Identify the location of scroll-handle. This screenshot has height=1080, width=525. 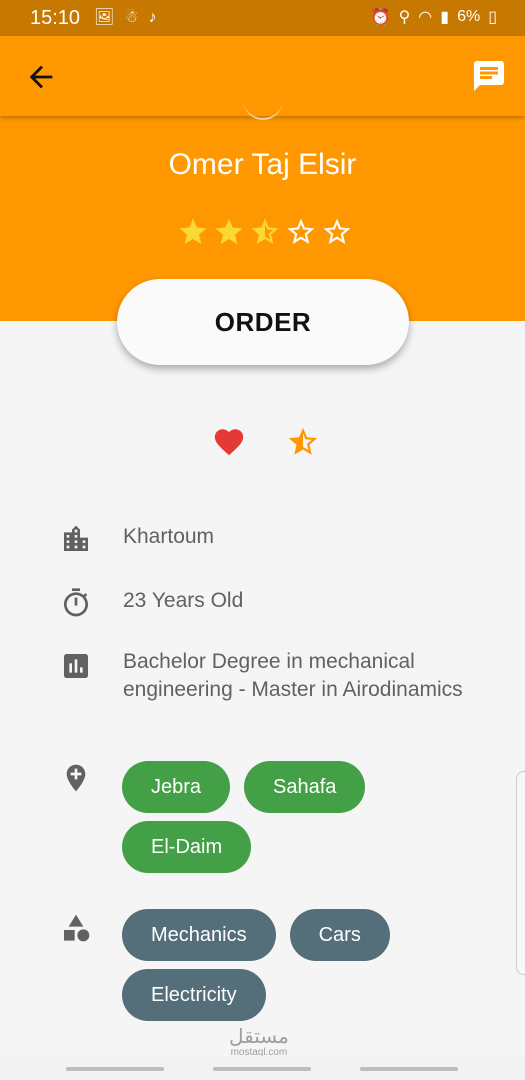
(520, 873).